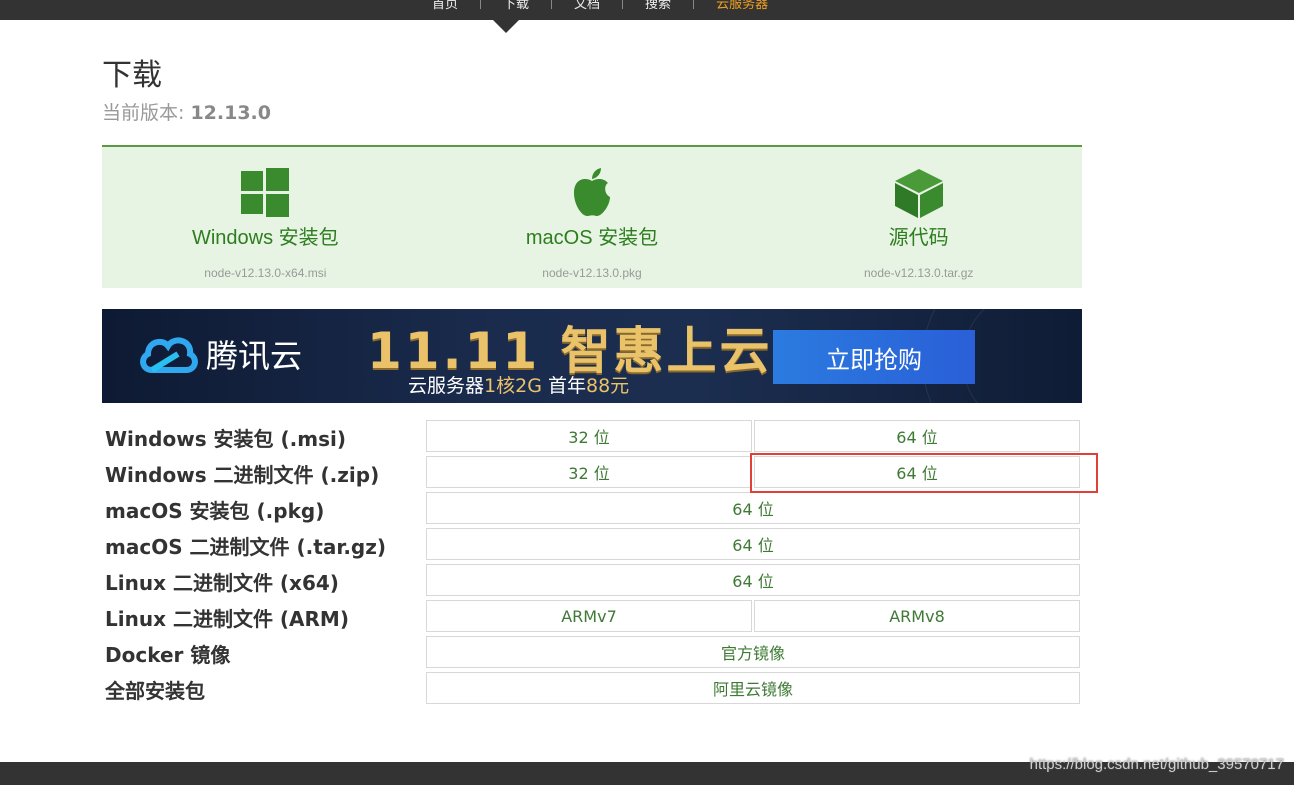  Describe the element at coordinates (225, 439) in the screenshot. I see `row-label: Windows 安装包 (.msi)` at that location.